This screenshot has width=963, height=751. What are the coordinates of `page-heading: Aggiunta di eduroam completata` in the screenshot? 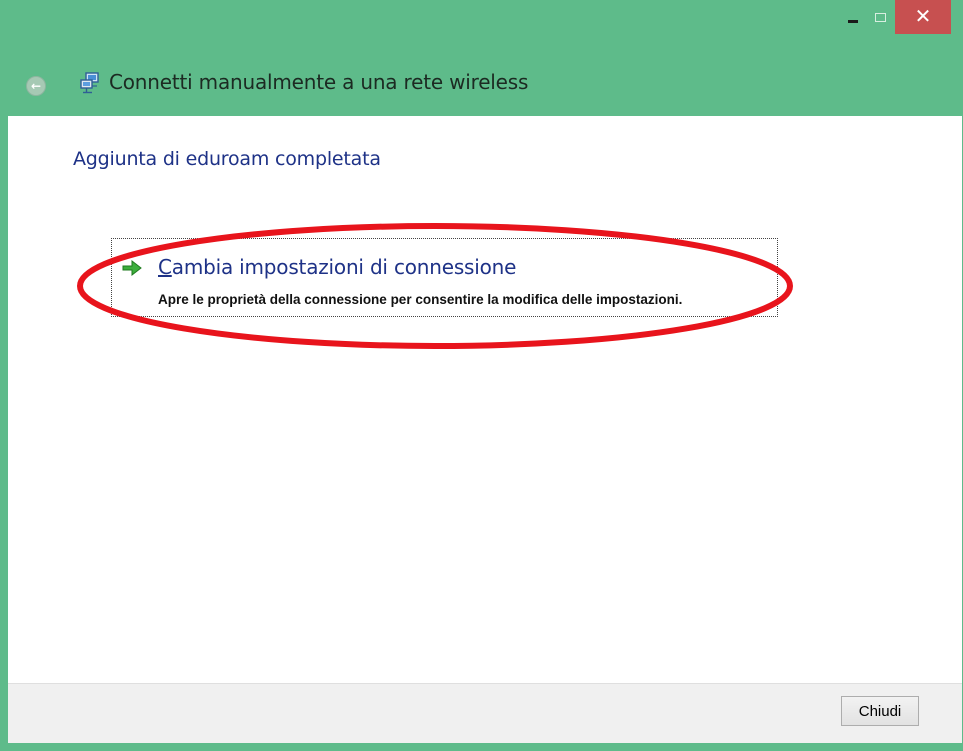 It's located at (227, 159).